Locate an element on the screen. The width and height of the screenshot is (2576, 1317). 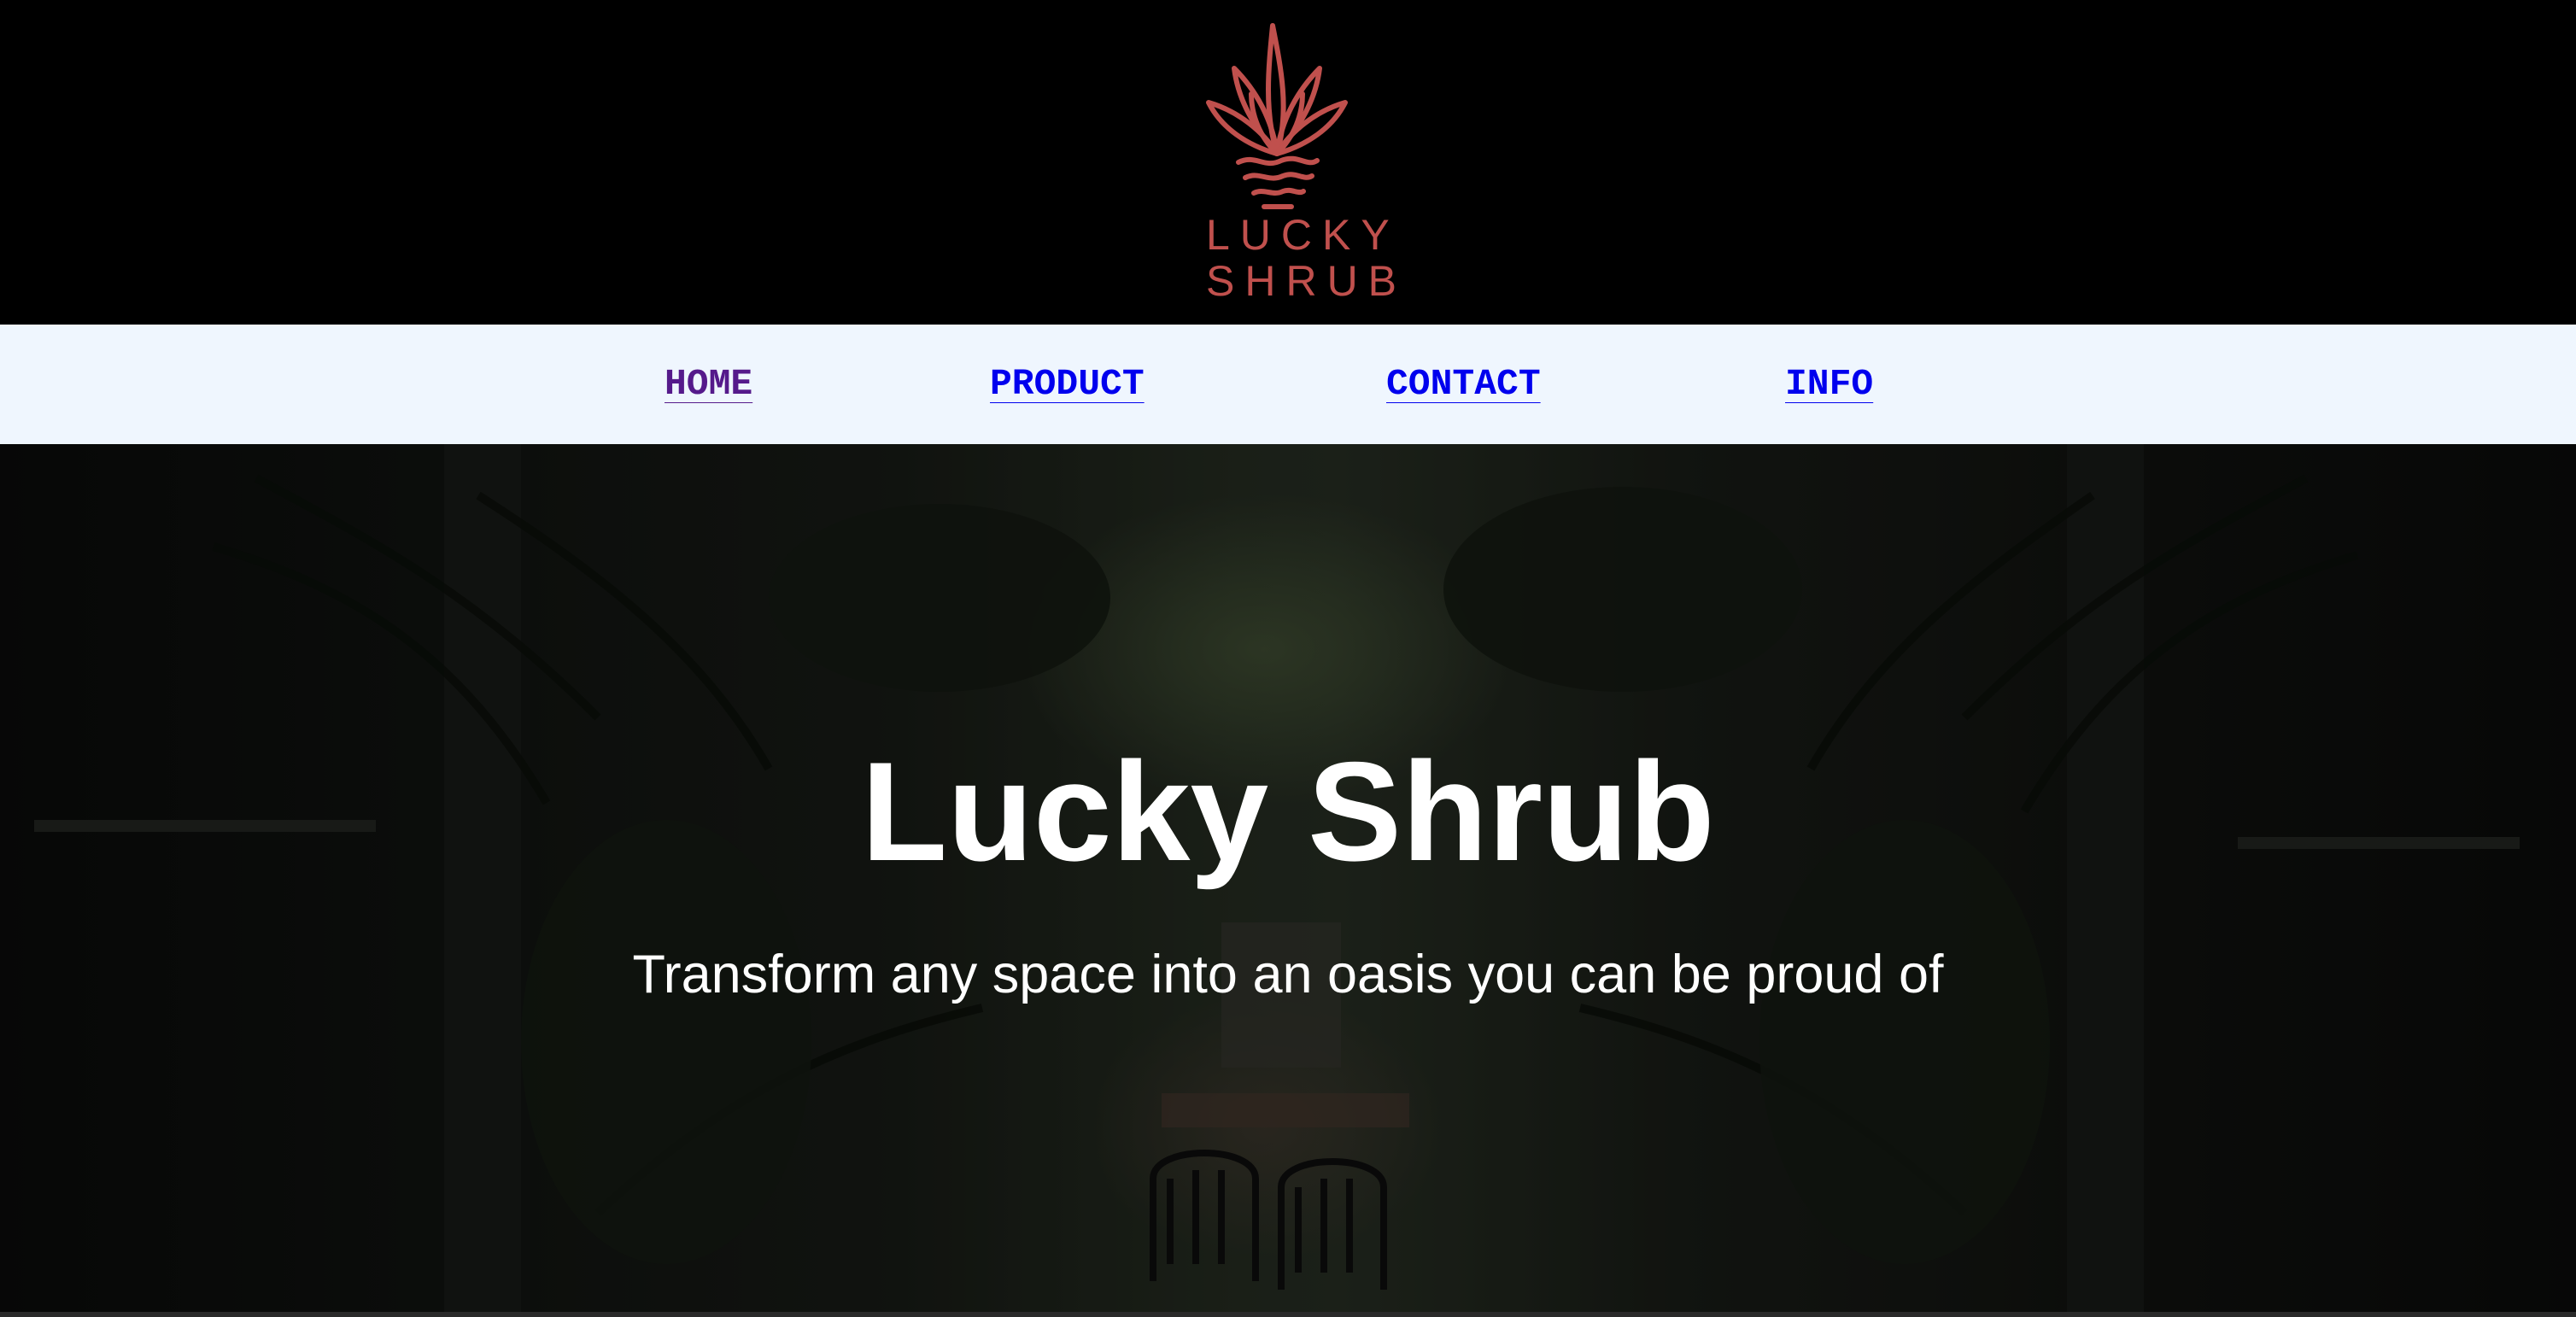
hero-title: Lucky Shrub is located at coordinates (1288, 811).